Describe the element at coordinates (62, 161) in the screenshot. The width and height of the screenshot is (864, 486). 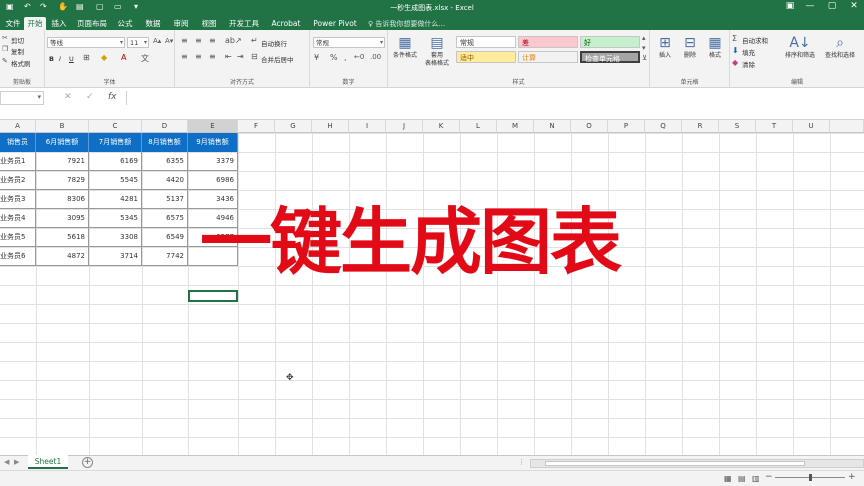
I see `table-cell: 7921` at that location.